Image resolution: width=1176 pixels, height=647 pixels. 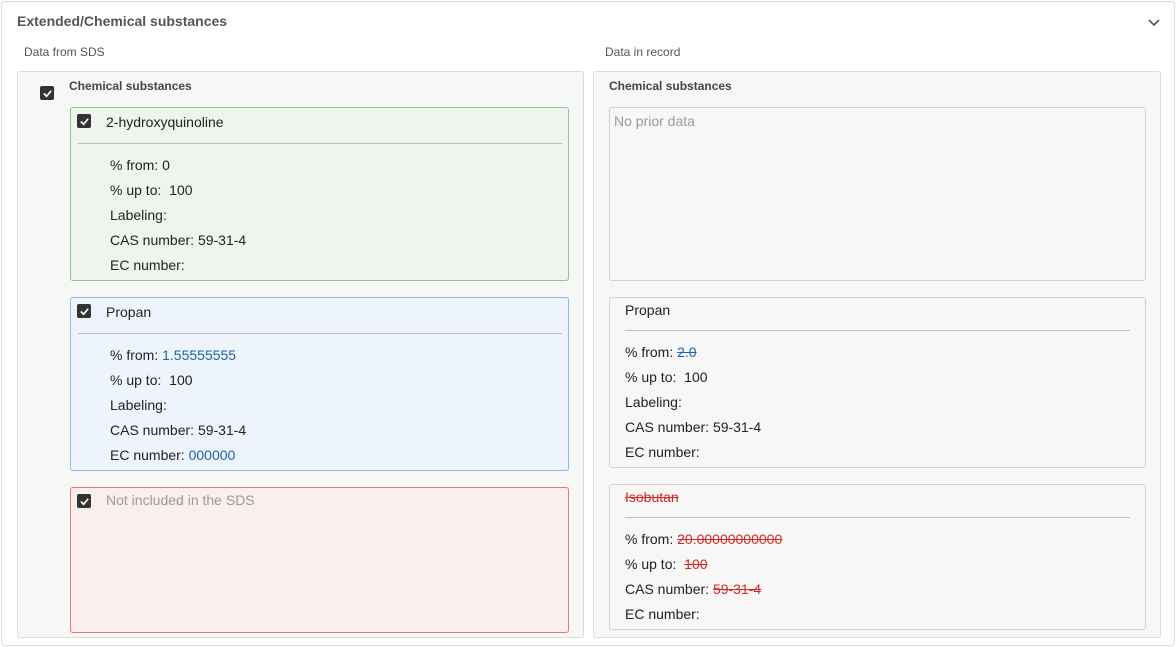 What do you see at coordinates (654, 121) in the screenshot?
I see `no-prior-data-text: No prior data` at bounding box center [654, 121].